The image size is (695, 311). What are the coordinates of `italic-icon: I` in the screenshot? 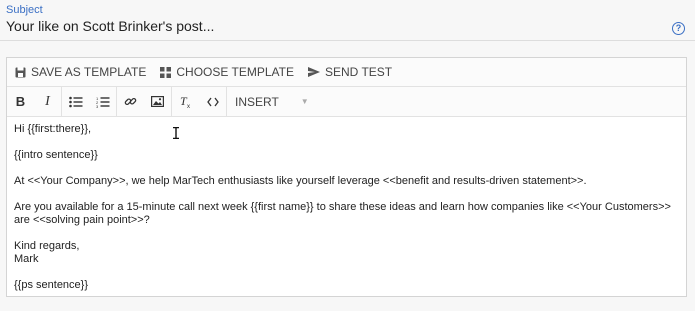 It's located at (47, 101).